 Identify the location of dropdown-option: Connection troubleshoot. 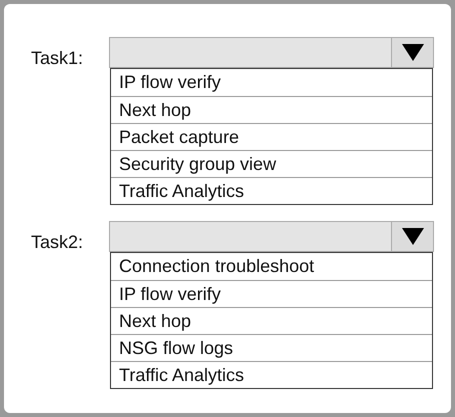
(271, 266).